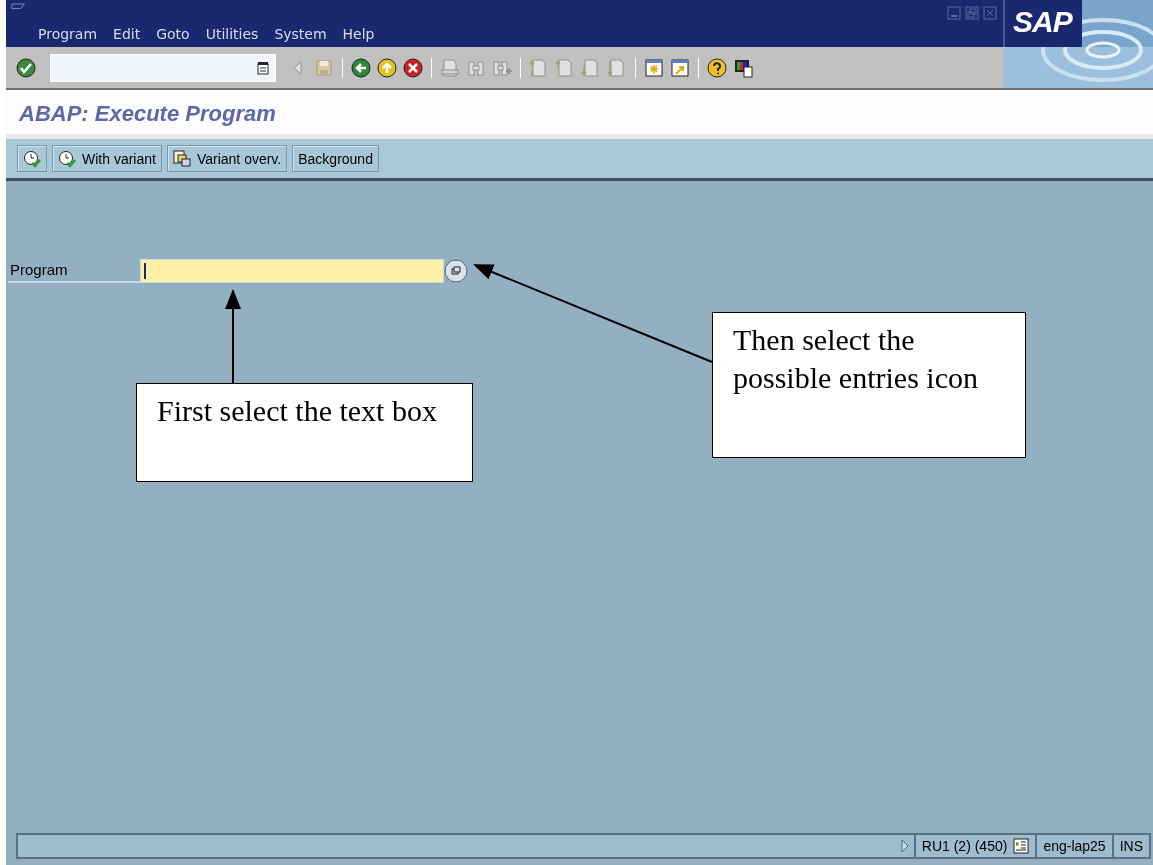  Describe the element at coordinates (990, 13) in the screenshot. I see `close-icon` at that location.